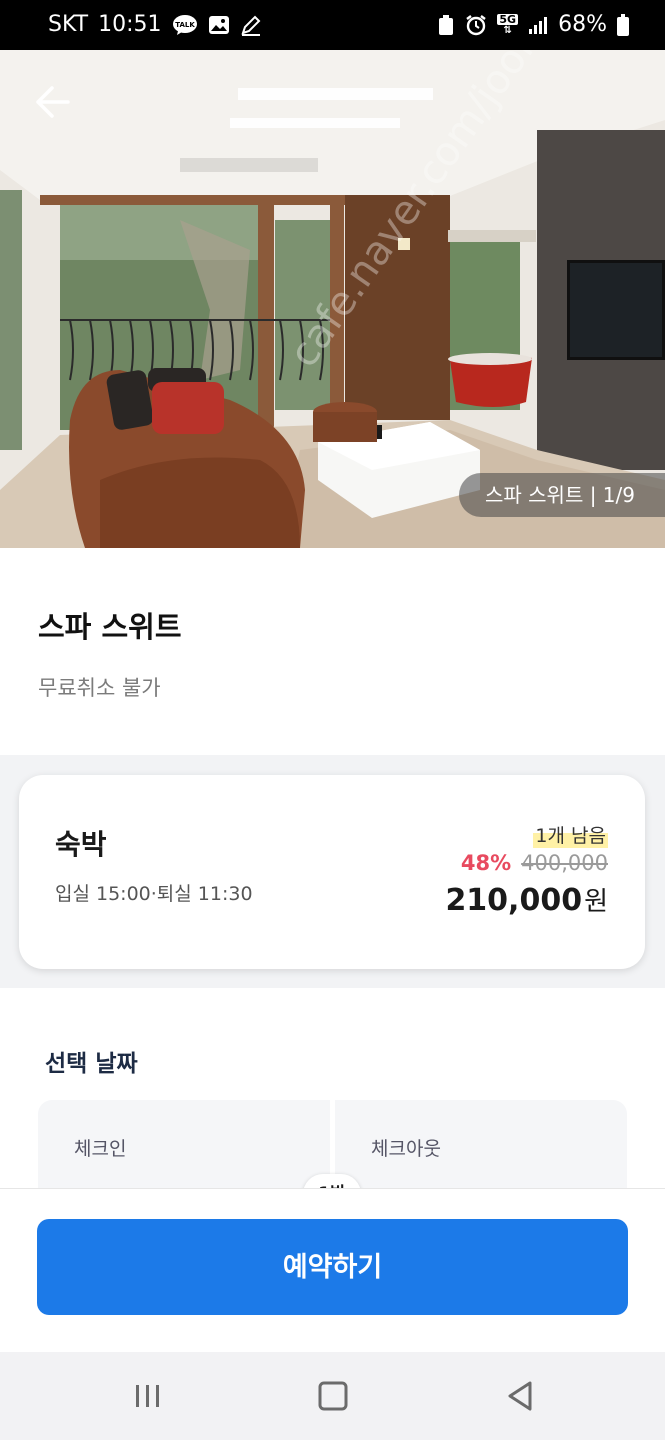  I want to click on network-5g-icon: 5G ⇅, so click(508, 24).